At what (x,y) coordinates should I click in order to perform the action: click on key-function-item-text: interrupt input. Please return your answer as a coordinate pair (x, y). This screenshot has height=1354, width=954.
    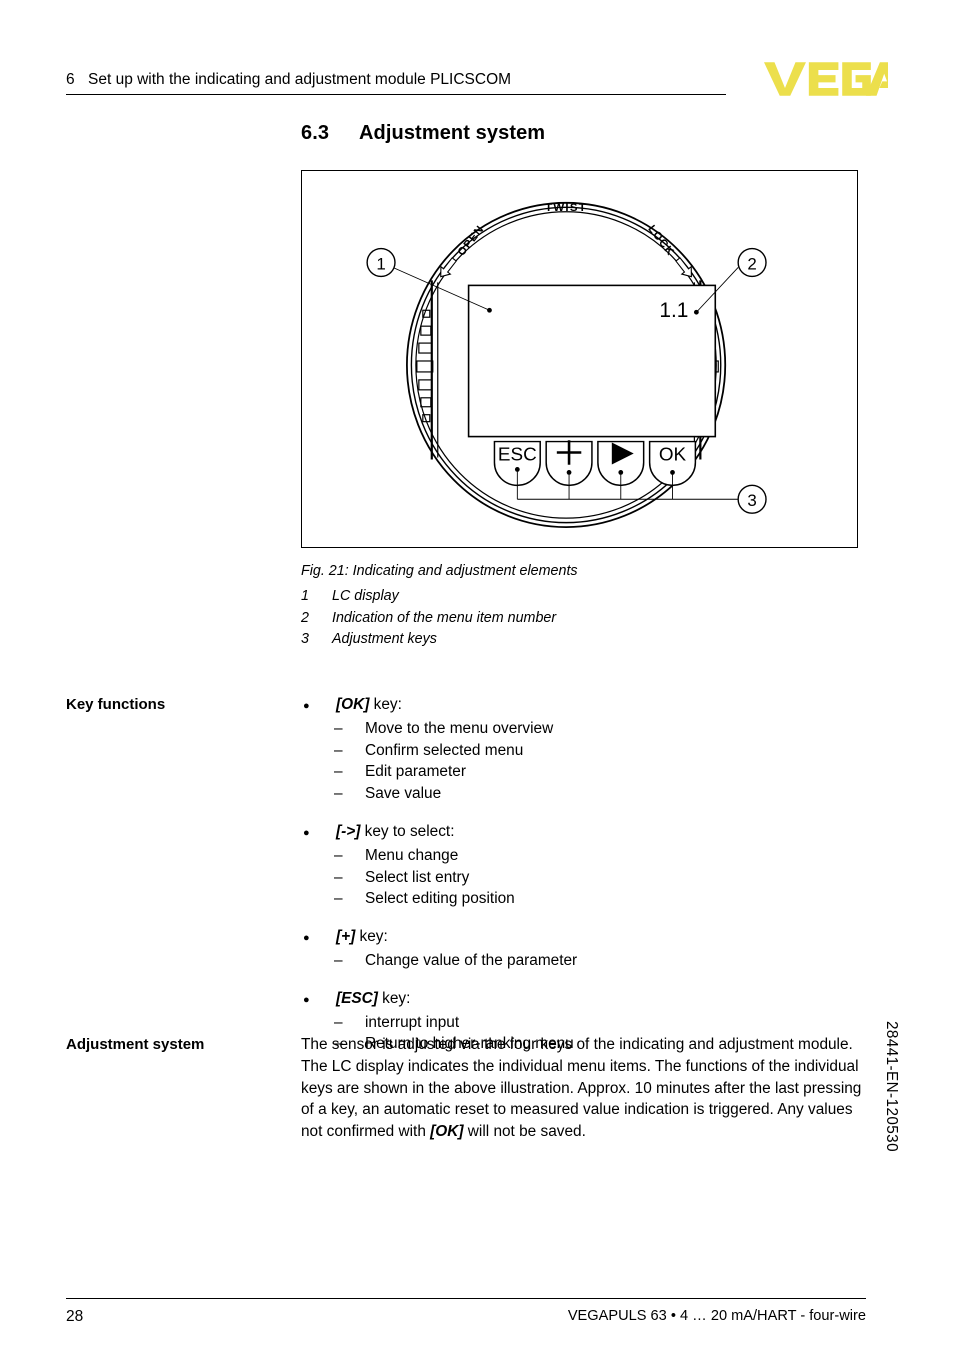
    Looking at the image, I should click on (412, 1022).